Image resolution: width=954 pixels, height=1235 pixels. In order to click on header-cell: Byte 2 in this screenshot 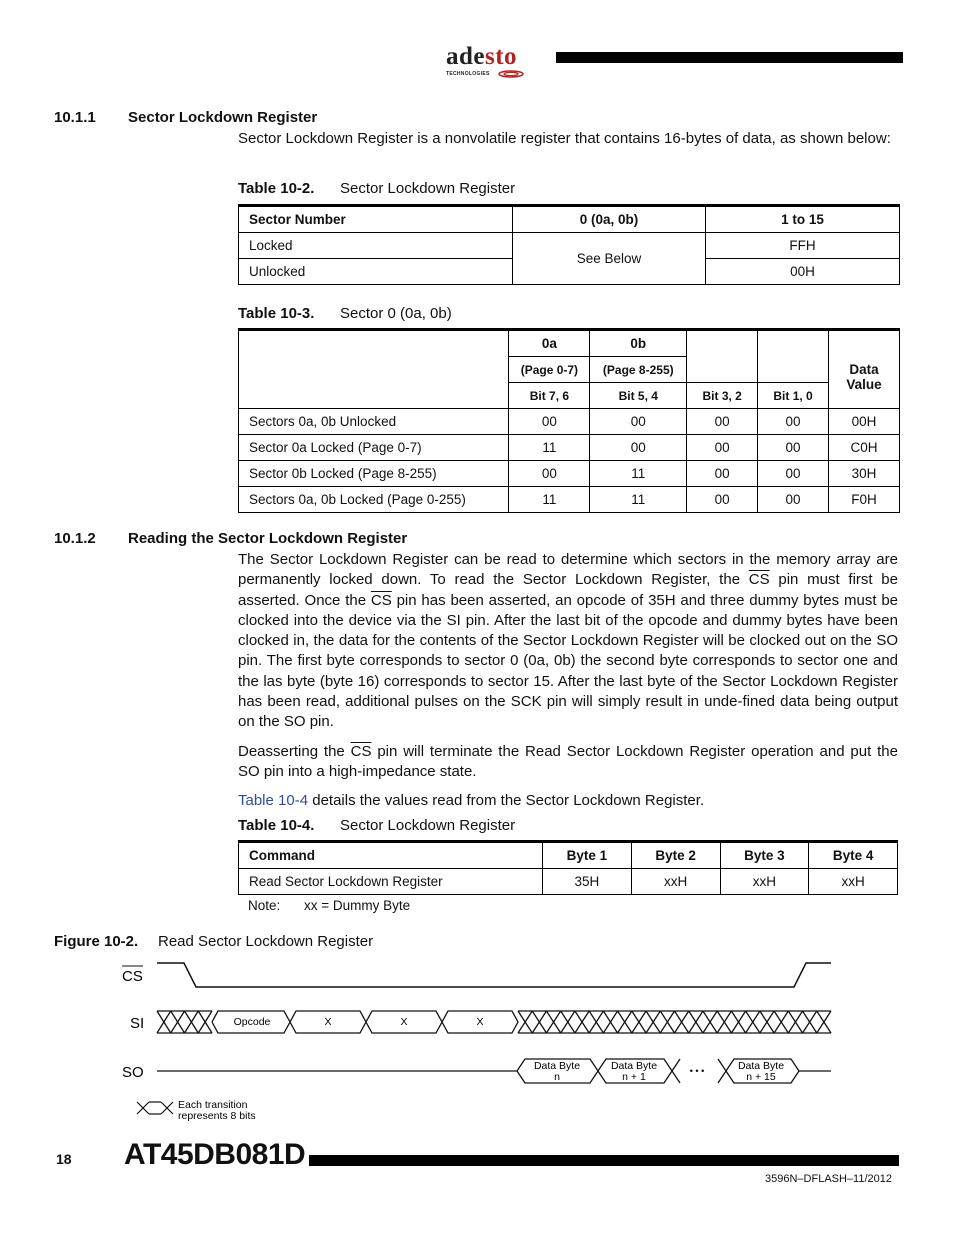, I will do `click(675, 854)`.